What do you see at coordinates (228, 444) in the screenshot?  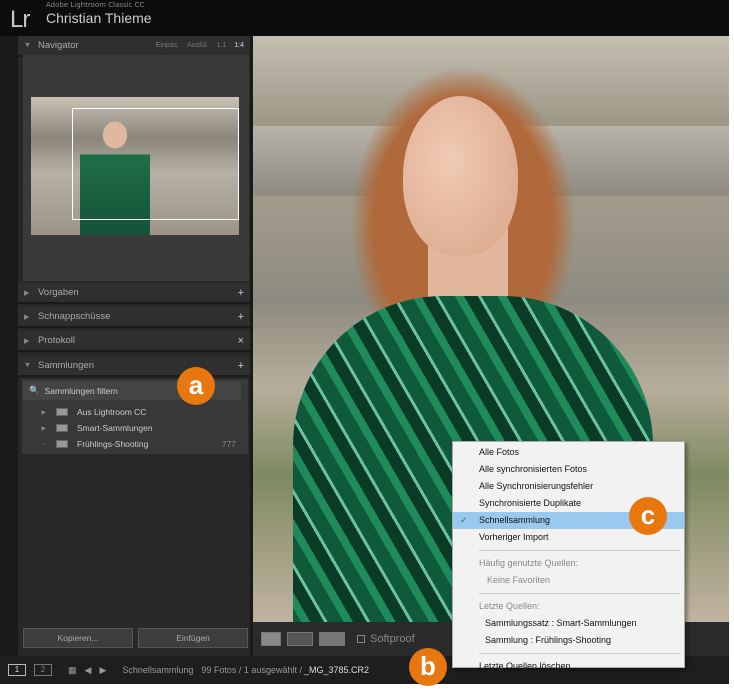 I see `collection-count: 777` at bounding box center [228, 444].